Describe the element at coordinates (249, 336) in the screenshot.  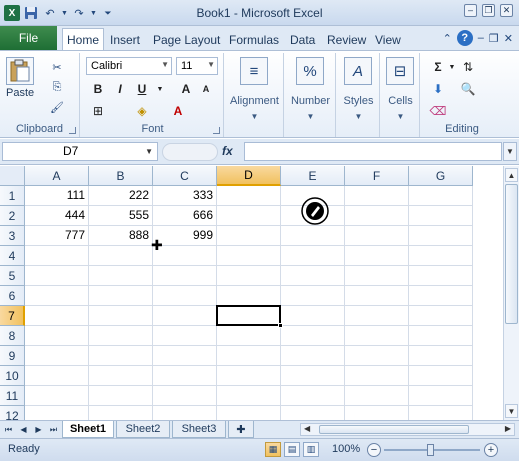
I see `cell-d8` at that location.